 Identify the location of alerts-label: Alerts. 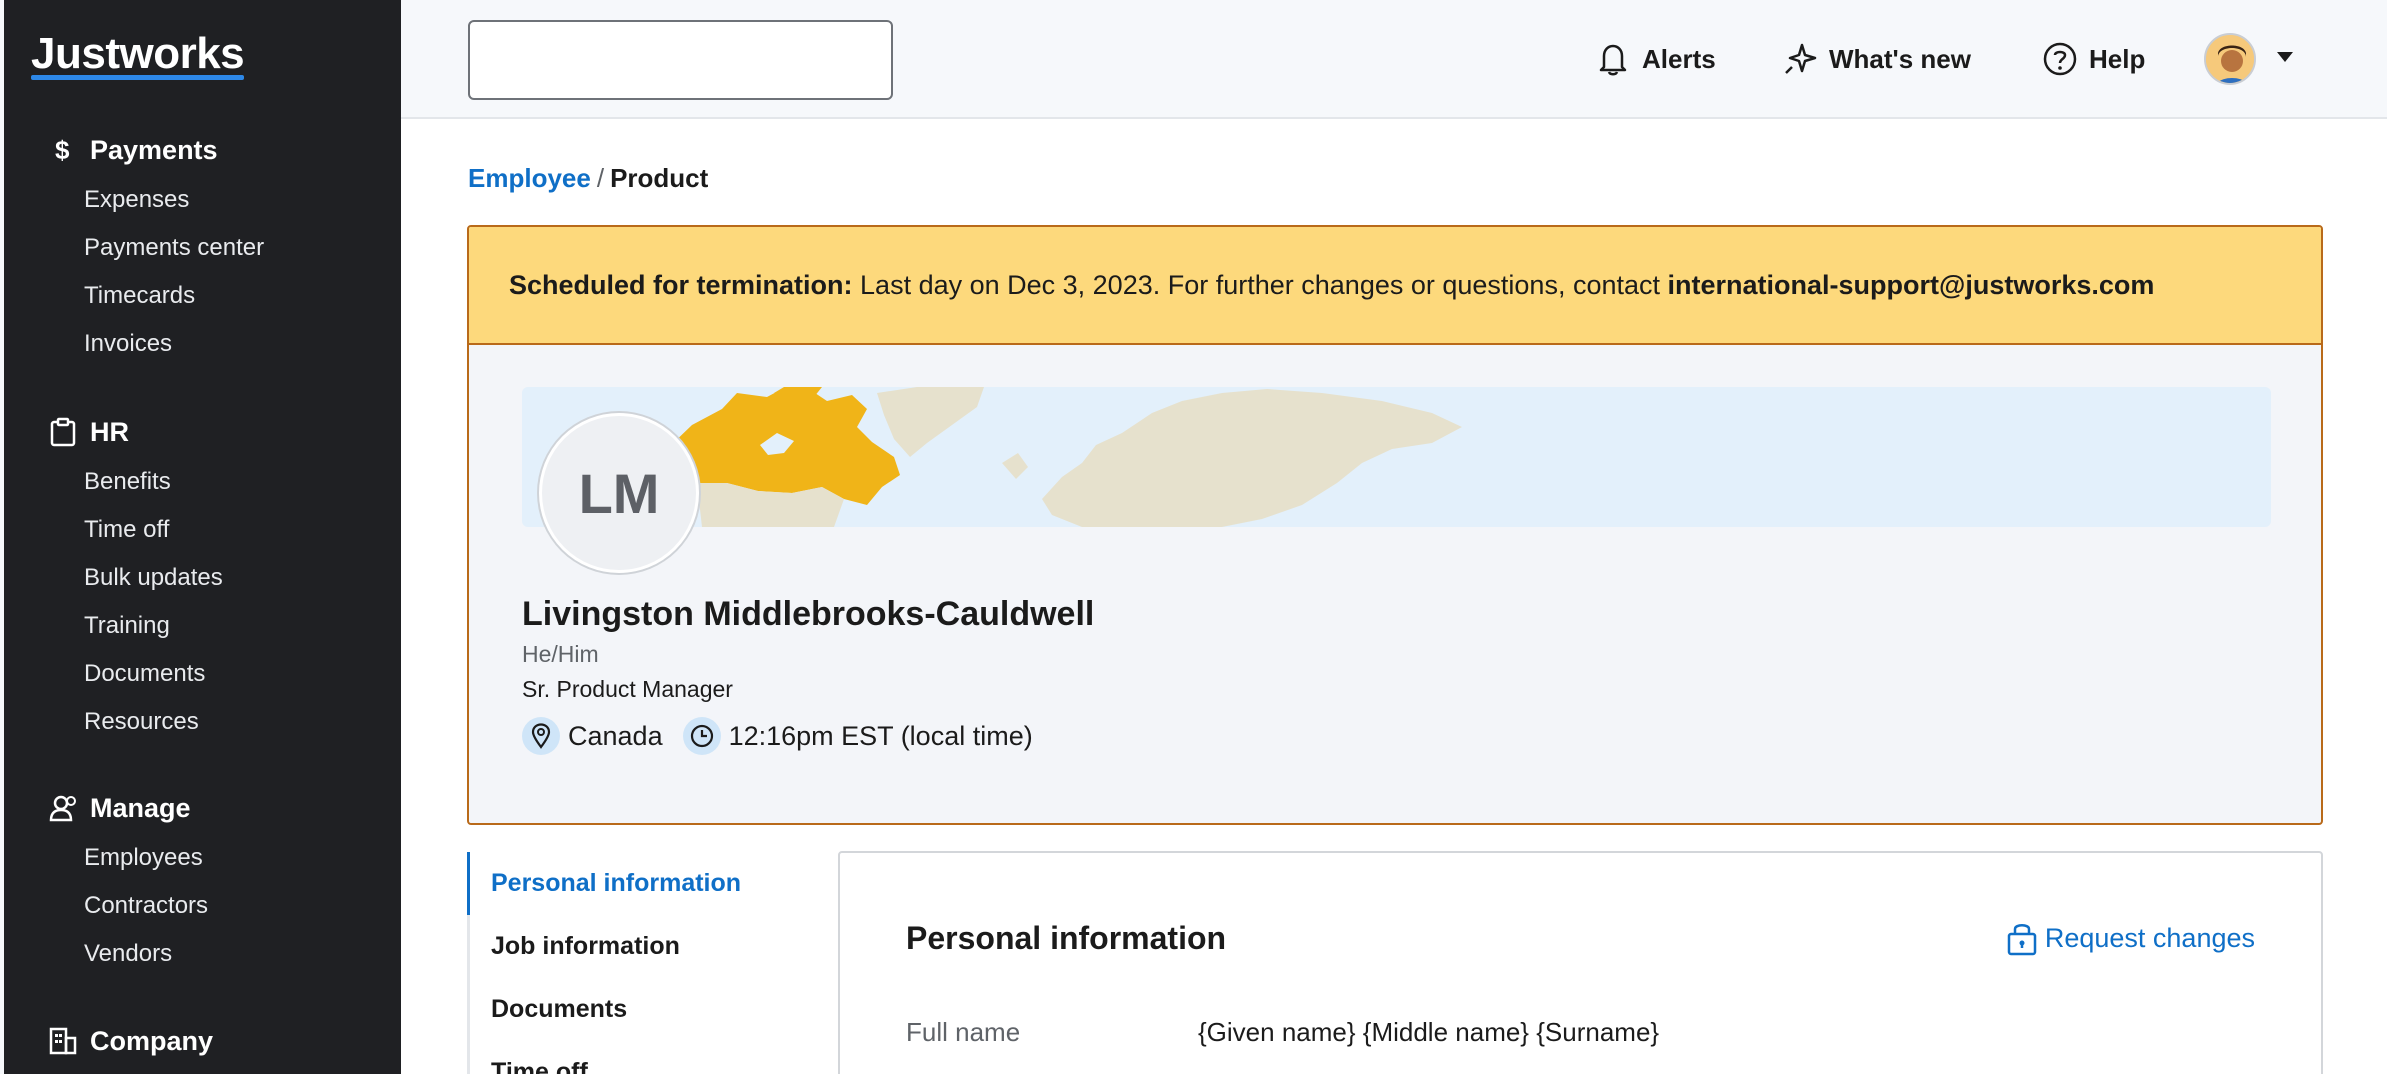
(1679, 58).